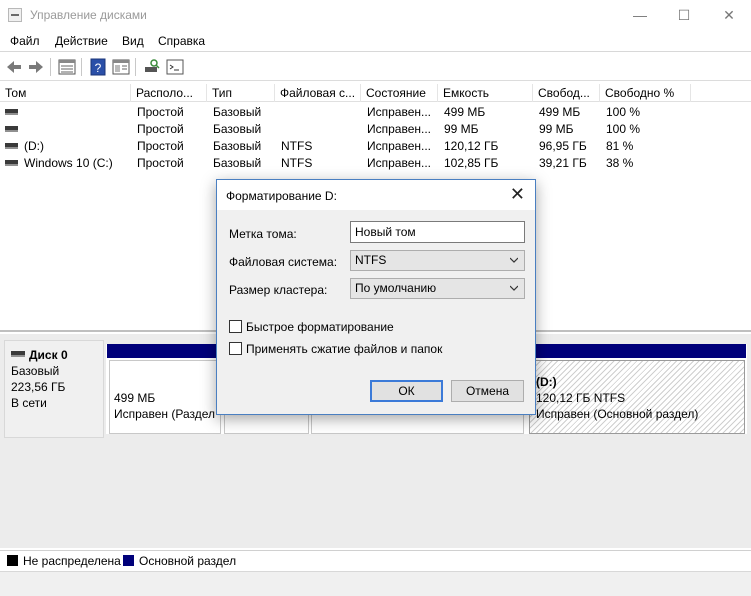 This screenshot has width=751, height=596. I want to click on forward-arrow-icon, so click(36, 67).